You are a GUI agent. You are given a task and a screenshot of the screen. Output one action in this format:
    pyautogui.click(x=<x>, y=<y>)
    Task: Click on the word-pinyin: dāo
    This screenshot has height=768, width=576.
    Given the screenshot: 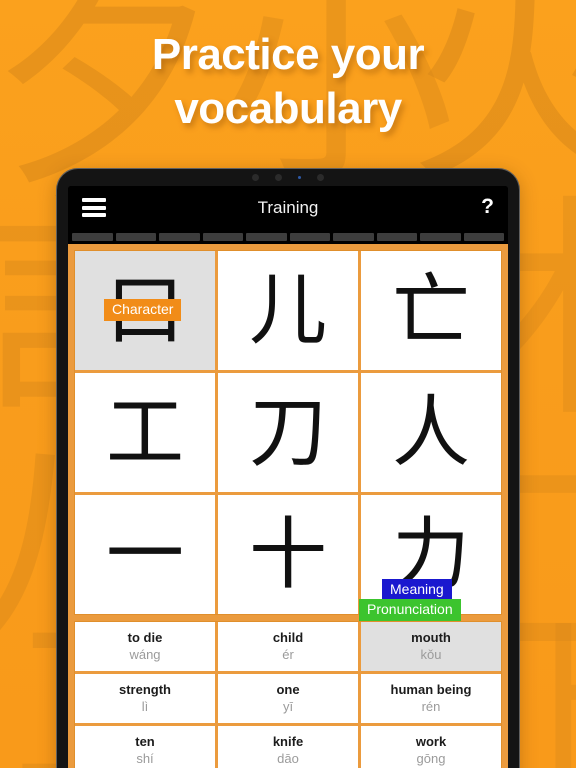 What is the action you would take?
    pyautogui.click(x=288, y=758)
    